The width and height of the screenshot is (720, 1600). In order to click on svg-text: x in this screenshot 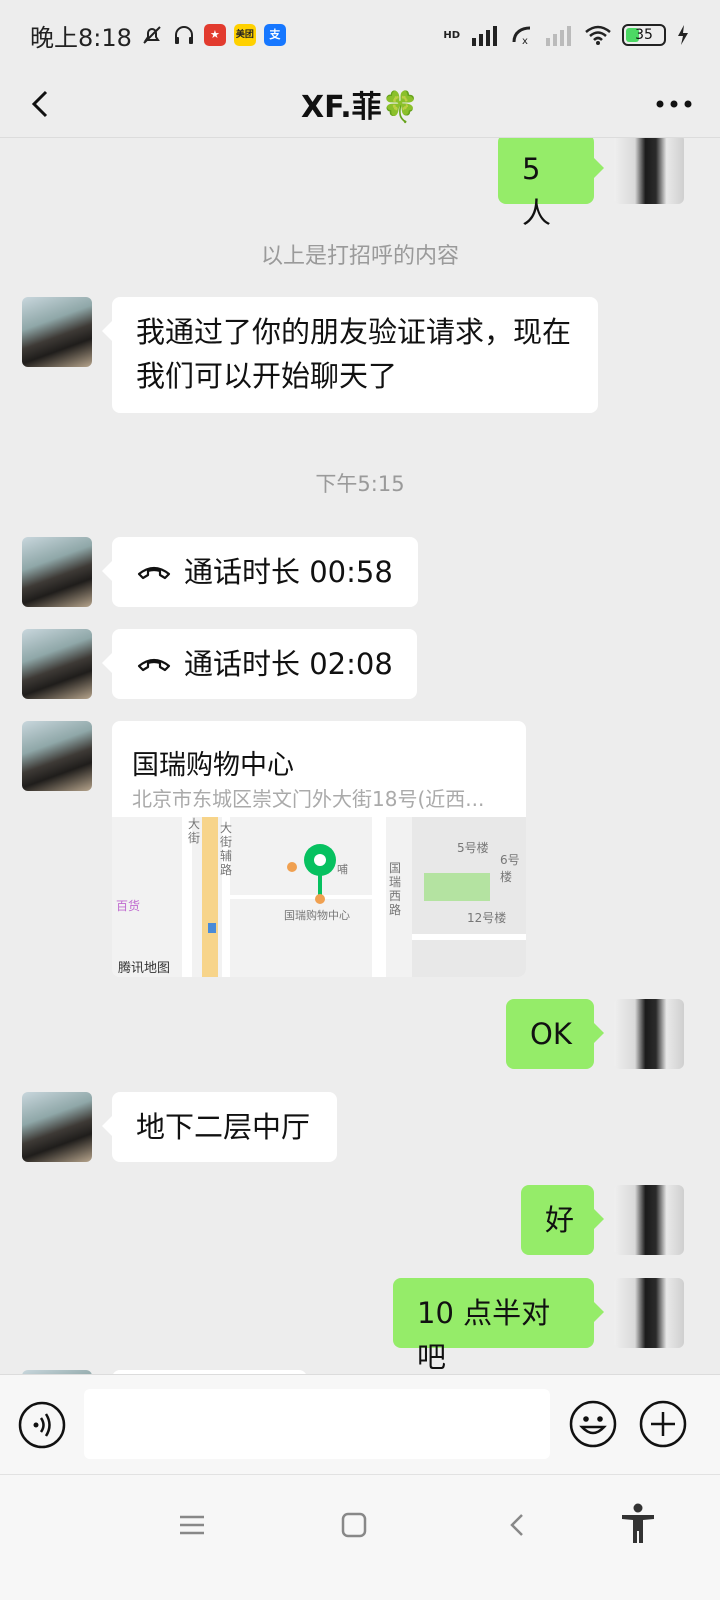, I will do `click(525, 41)`.